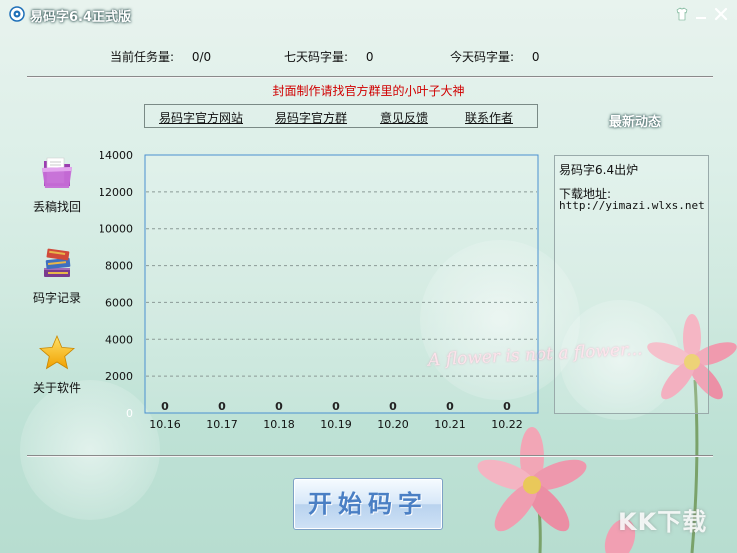  Describe the element at coordinates (599, 170) in the screenshot. I see `news-headline: 易码字6.4出炉` at that location.